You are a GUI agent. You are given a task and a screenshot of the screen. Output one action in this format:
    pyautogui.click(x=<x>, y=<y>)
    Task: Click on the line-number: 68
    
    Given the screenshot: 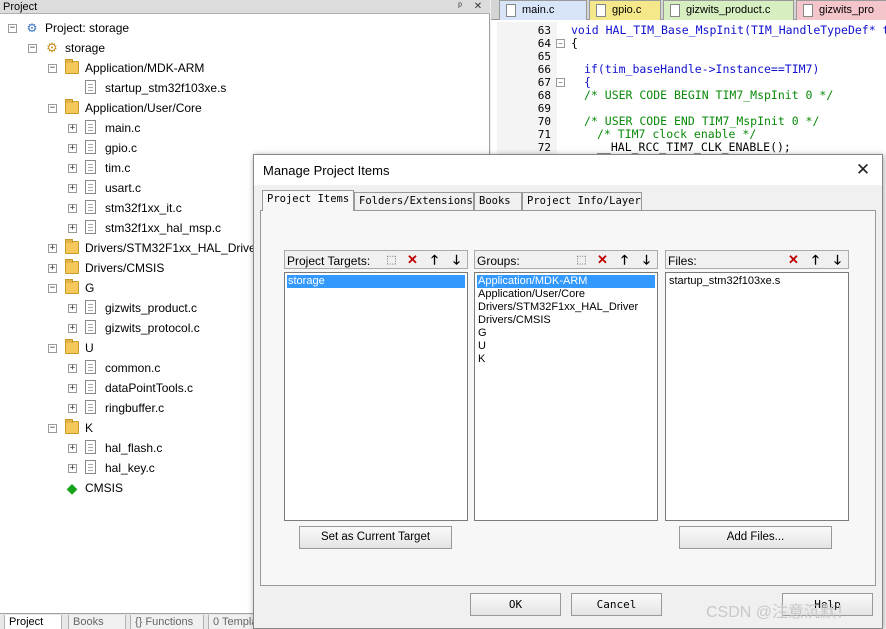 What is the action you would take?
    pyautogui.click(x=544, y=95)
    